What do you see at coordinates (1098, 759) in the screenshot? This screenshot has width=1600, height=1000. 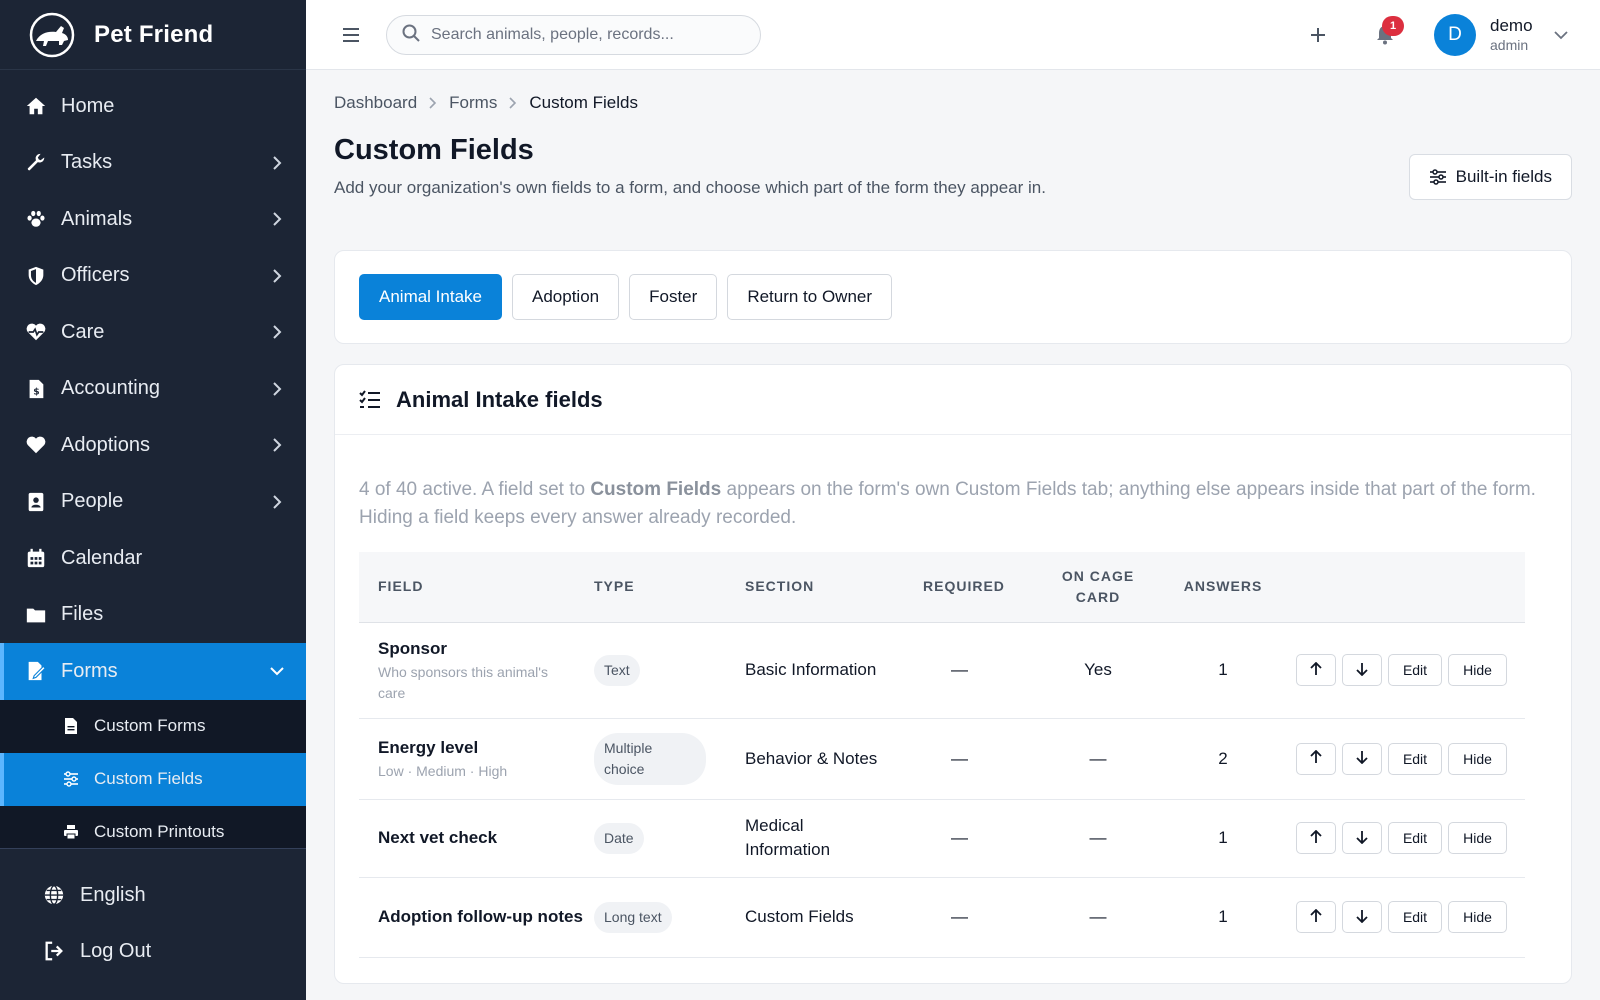 I see `cell-on-cage-card: —` at bounding box center [1098, 759].